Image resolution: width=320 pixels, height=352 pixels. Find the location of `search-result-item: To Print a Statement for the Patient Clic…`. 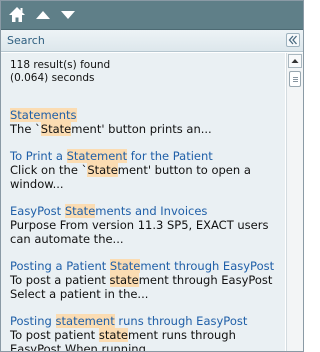

search-result-item: To Print a Statement for the Patient Clic… is located at coordinates (146, 170).